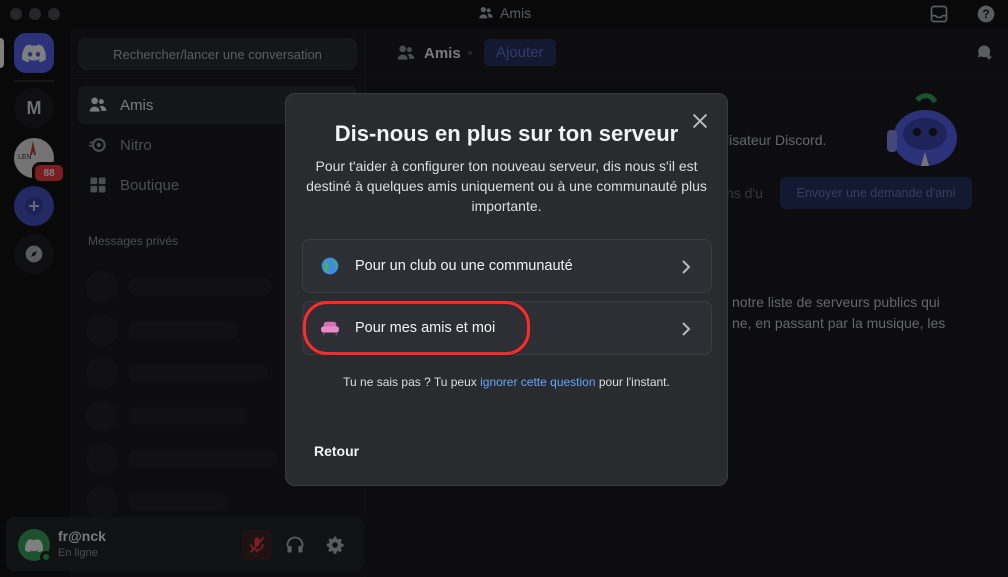  What do you see at coordinates (537, 382) in the screenshot?
I see `skip-question-link: ignorer cette question` at bounding box center [537, 382].